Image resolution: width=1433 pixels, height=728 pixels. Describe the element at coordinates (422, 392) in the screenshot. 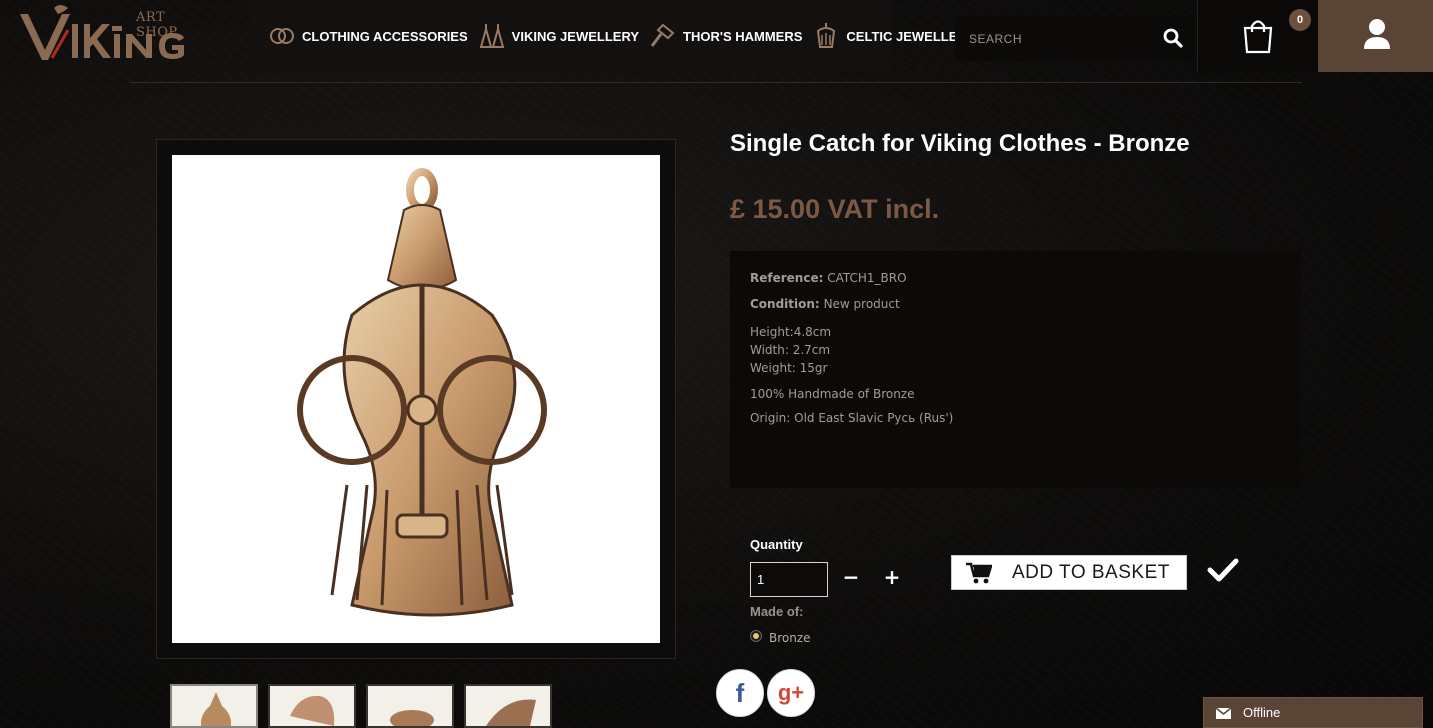

I see `bronze-catch-image` at that location.